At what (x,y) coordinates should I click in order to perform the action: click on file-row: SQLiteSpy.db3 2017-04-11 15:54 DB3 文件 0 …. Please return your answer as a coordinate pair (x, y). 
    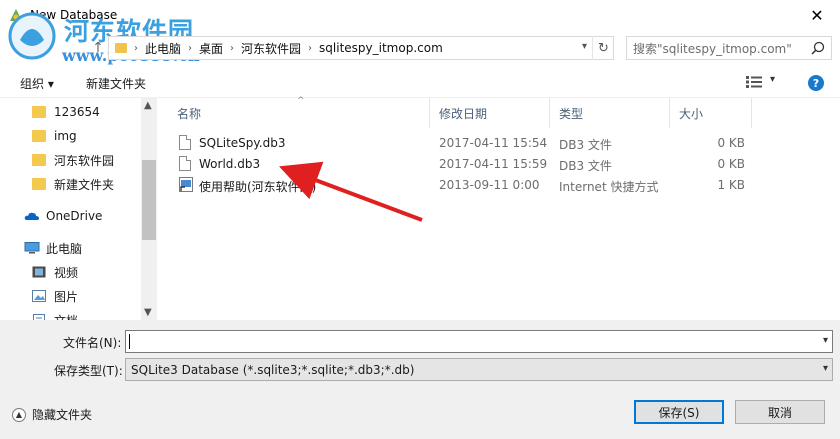
    Looking at the image, I should click on (503, 143).